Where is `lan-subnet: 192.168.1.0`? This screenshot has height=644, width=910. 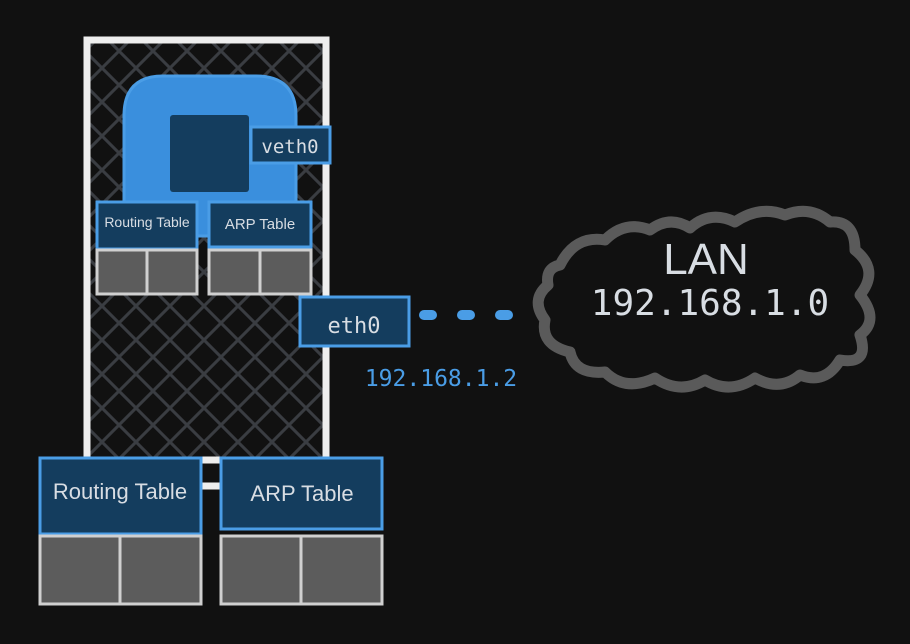 lan-subnet: 192.168.1.0 is located at coordinates (710, 303).